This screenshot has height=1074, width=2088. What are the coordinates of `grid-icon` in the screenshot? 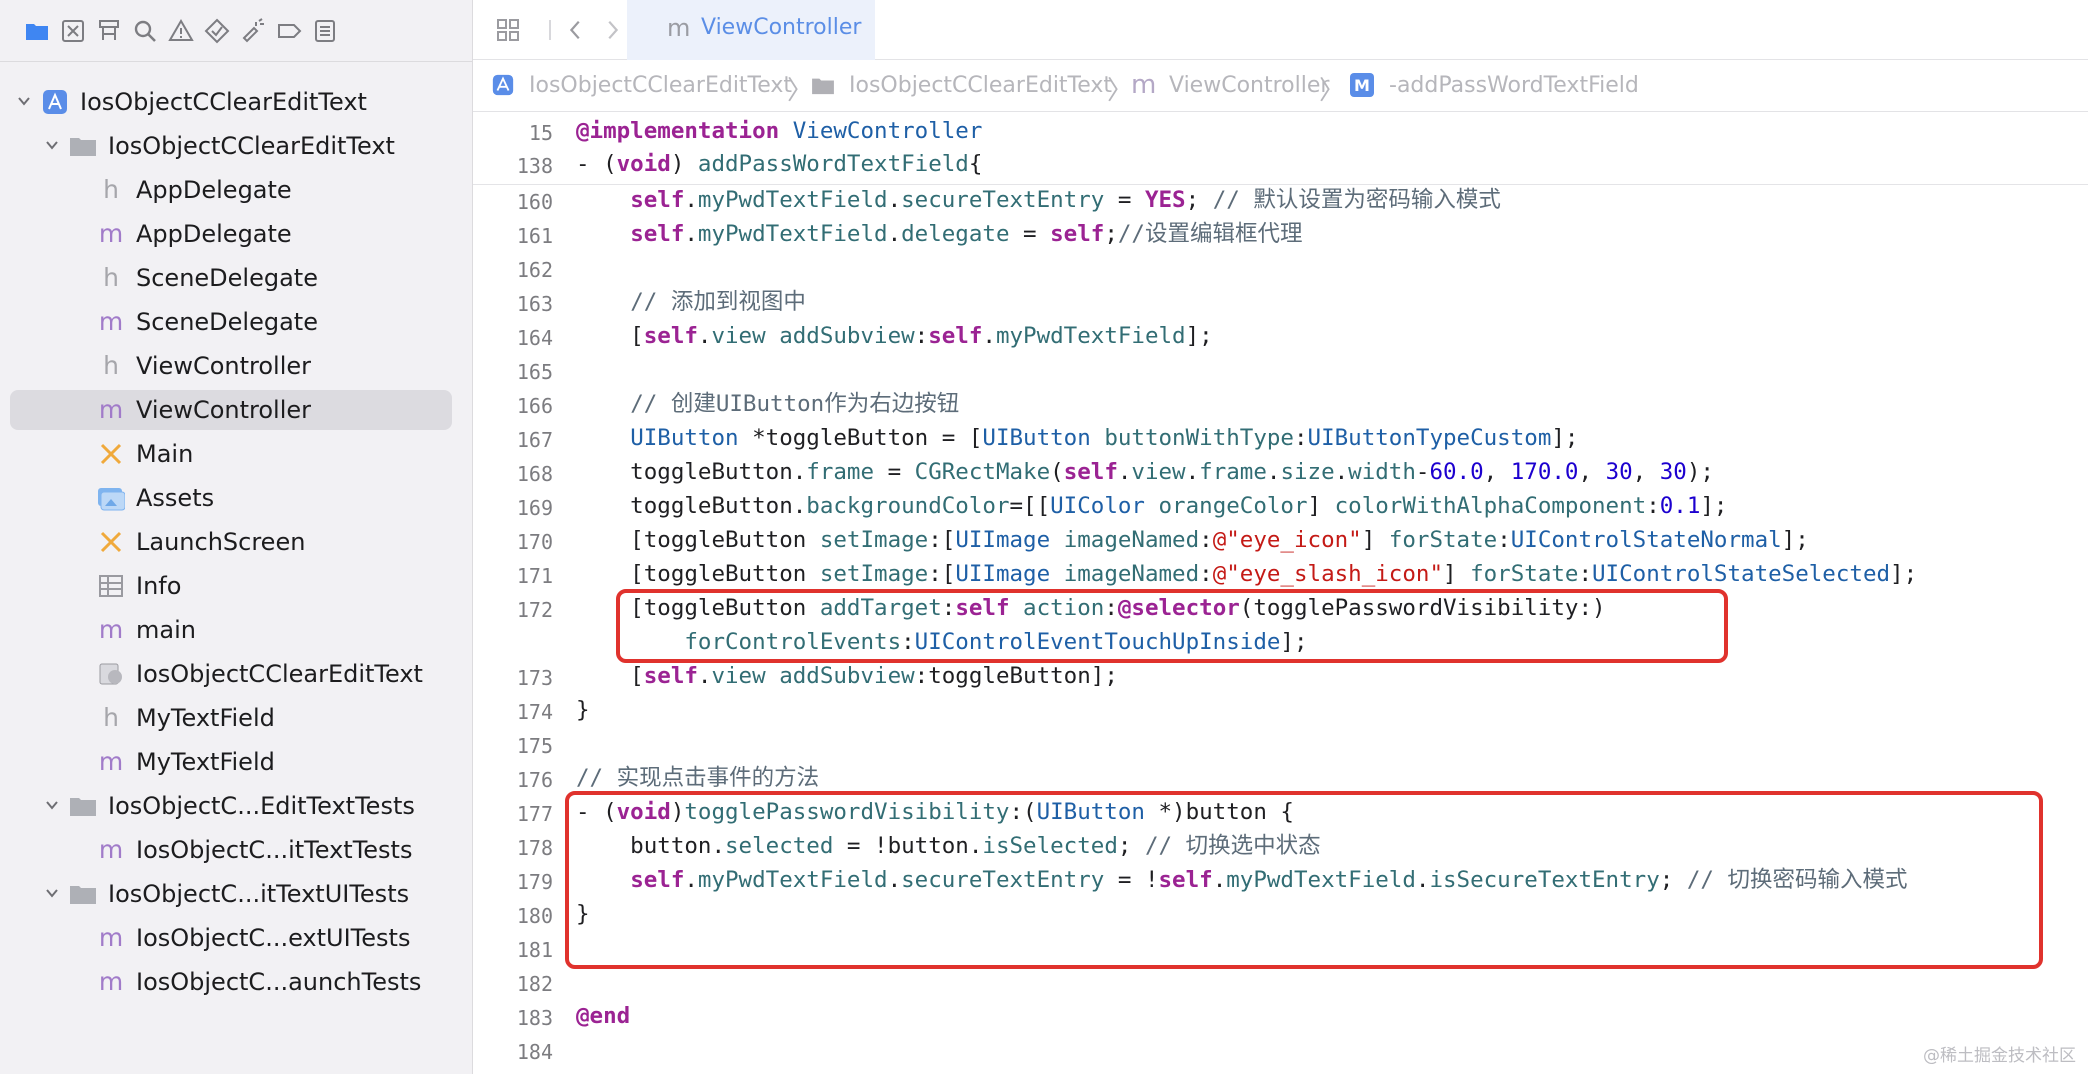 It's located at (508, 30).